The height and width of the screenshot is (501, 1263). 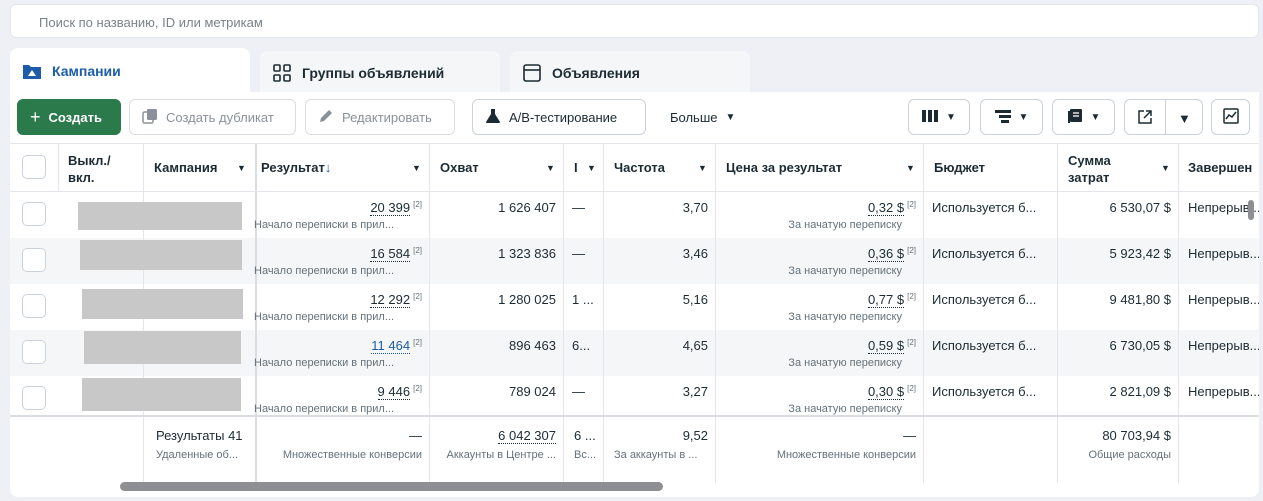 What do you see at coordinates (563, 117) in the screenshot?
I see `ab-test-label: A/B-тестирование` at bounding box center [563, 117].